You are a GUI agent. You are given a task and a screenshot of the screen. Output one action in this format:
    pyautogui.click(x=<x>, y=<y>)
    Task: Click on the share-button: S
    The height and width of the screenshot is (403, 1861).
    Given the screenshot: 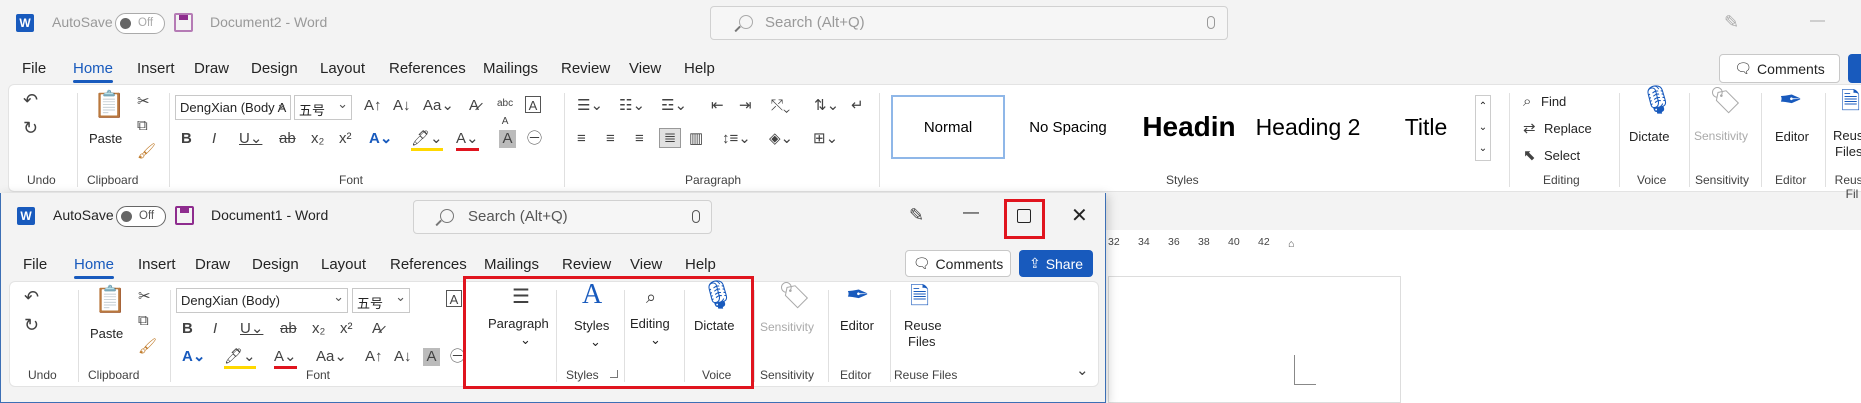 What is the action you would take?
    pyautogui.click(x=1854, y=68)
    